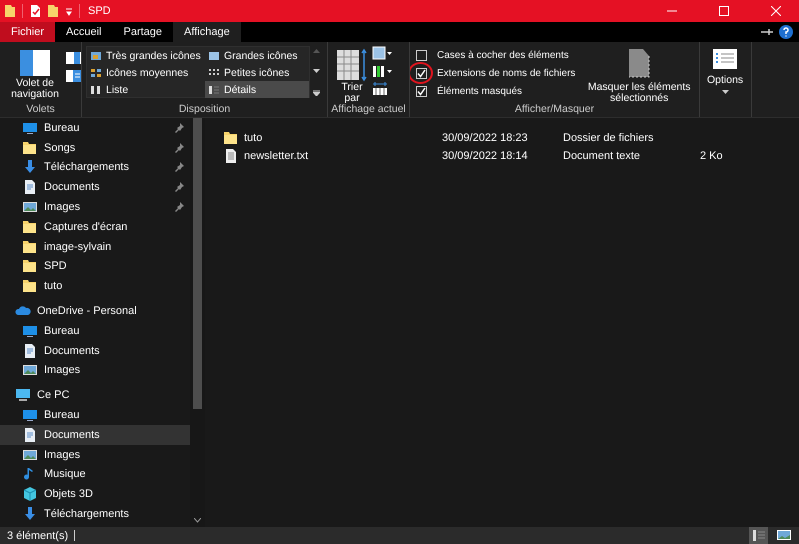  What do you see at coordinates (602, 156) in the screenshot?
I see `file-type: Document texte` at bounding box center [602, 156].